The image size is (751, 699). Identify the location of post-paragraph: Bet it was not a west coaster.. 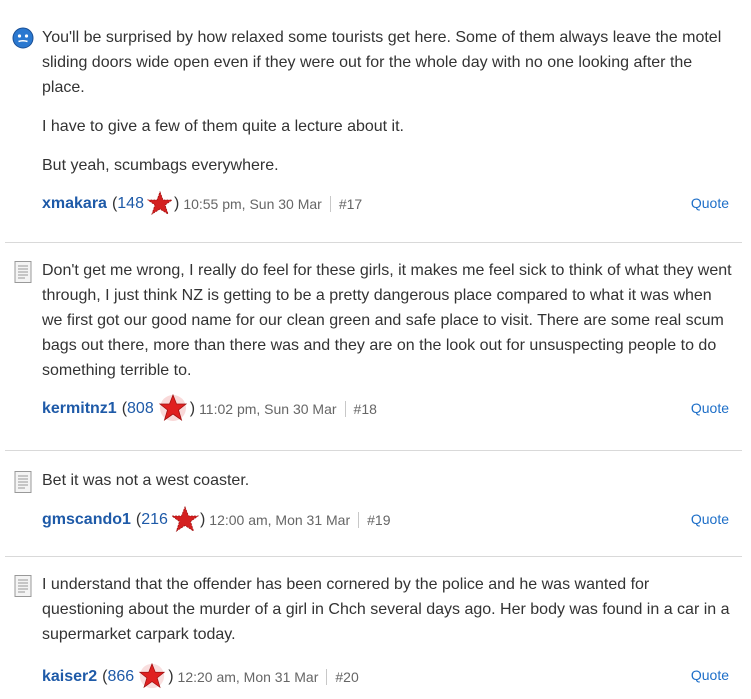
(146, 480).